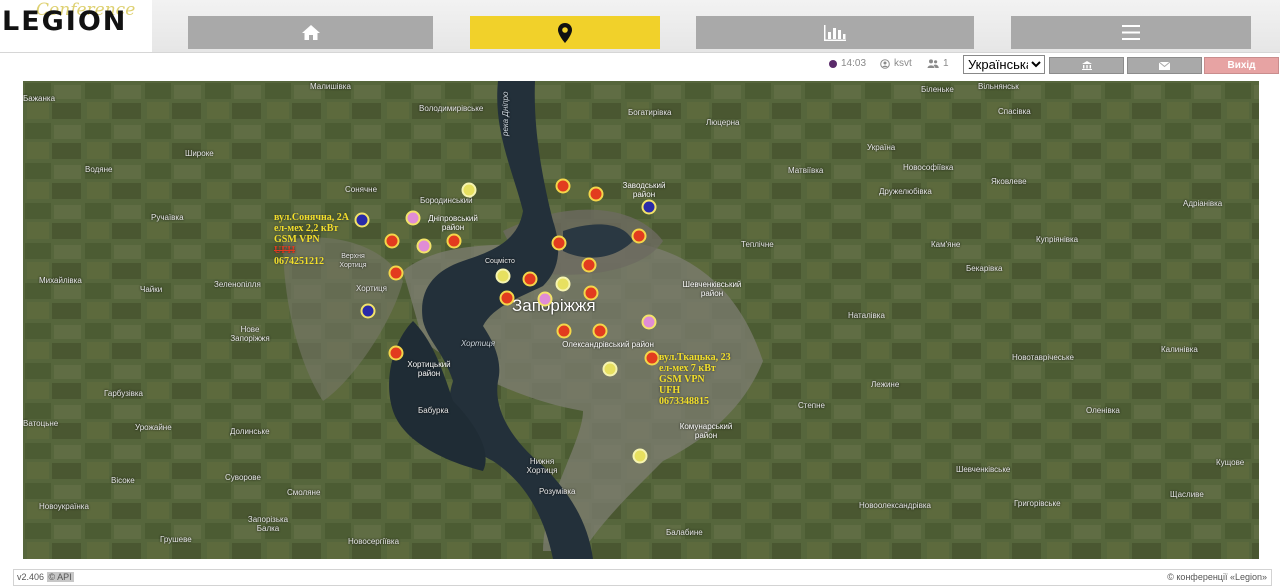 This screenshot has width=1280, height=588. Describe the element at coordinates (885, 384) in the screenshot. I see `place-label: Лежине` at that location.